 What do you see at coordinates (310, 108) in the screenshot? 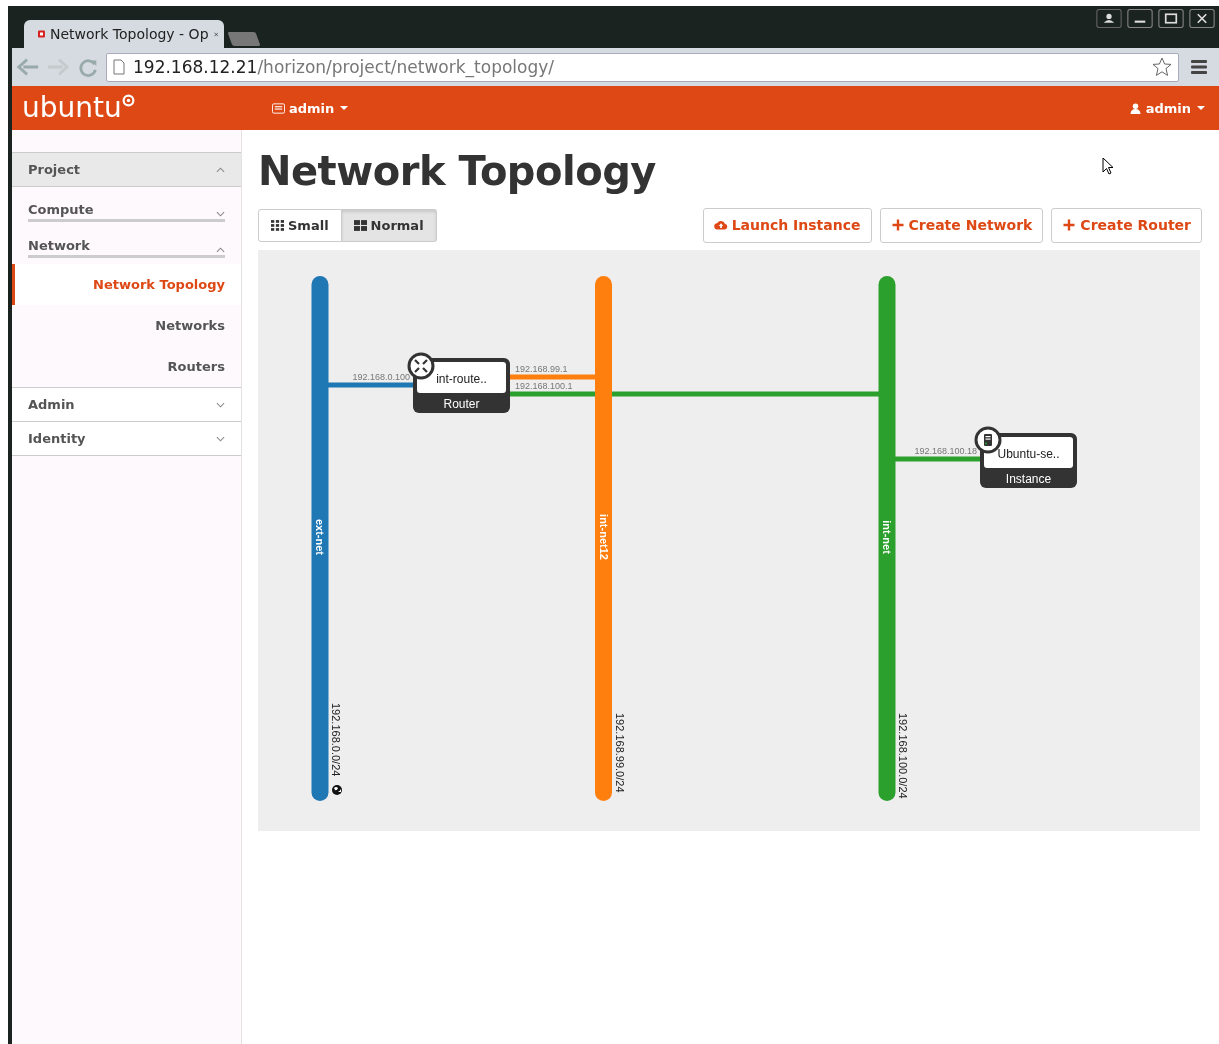
I see `project-menu: admin` at bounding box center [310, 108].